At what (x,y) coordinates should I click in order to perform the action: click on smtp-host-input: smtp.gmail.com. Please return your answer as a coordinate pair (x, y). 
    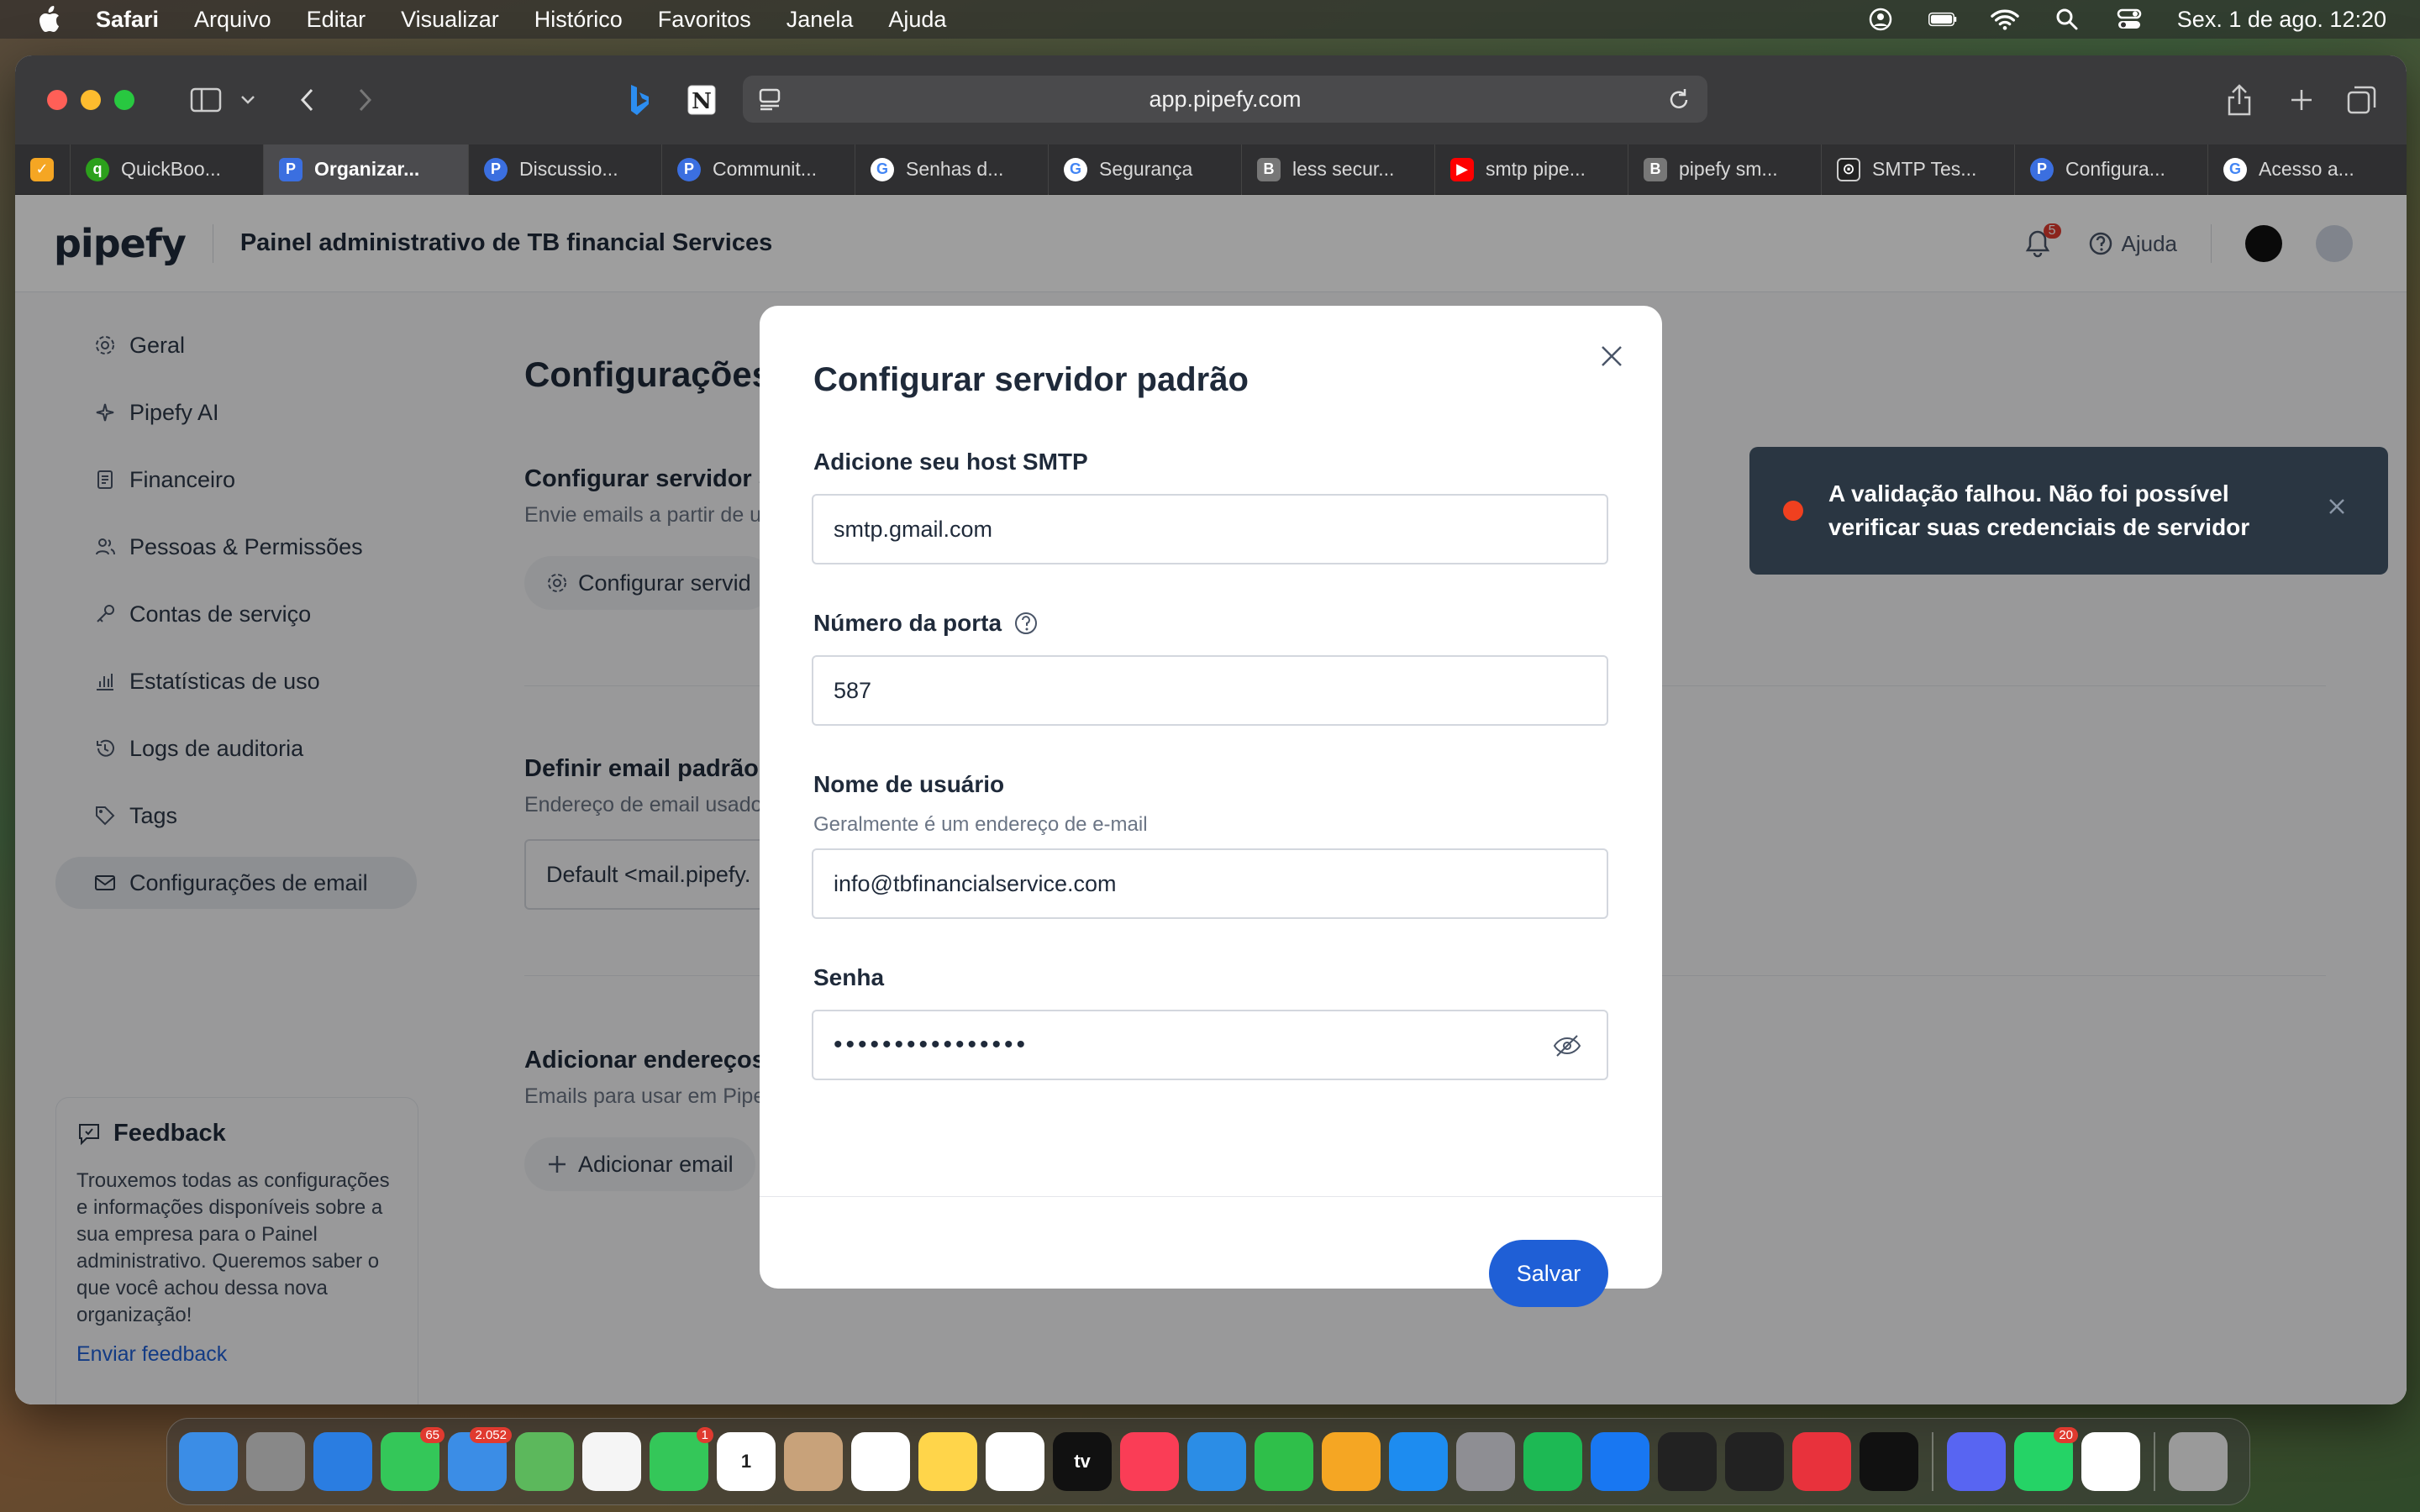
    Looking at the image, I should click on (1210, 529).